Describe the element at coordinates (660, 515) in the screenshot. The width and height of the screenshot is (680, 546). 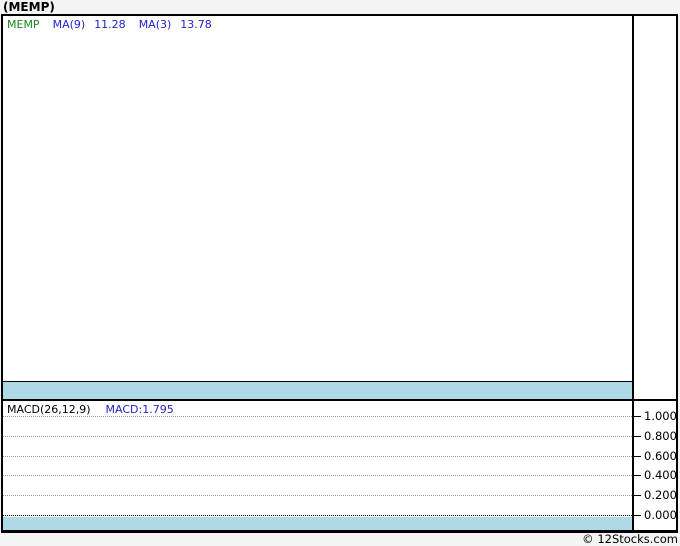
I see `macd-axis-label: 0.000` at that location.